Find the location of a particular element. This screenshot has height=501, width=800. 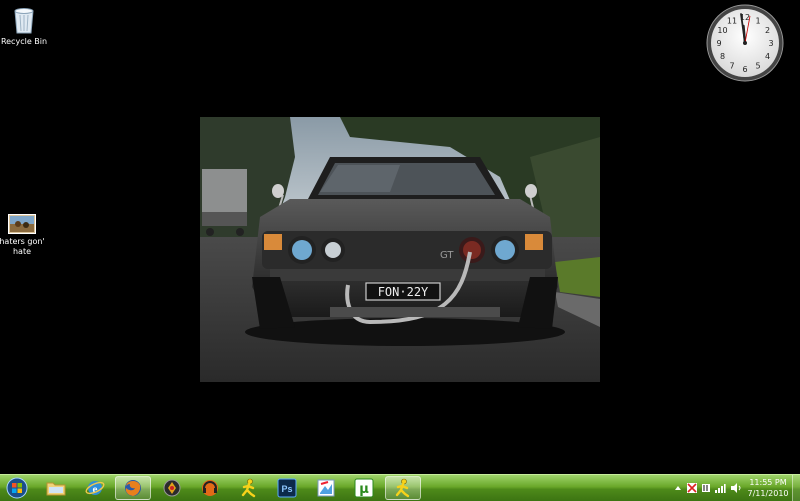

photoshop-icon: Ps is located at coordinates (287, 488).